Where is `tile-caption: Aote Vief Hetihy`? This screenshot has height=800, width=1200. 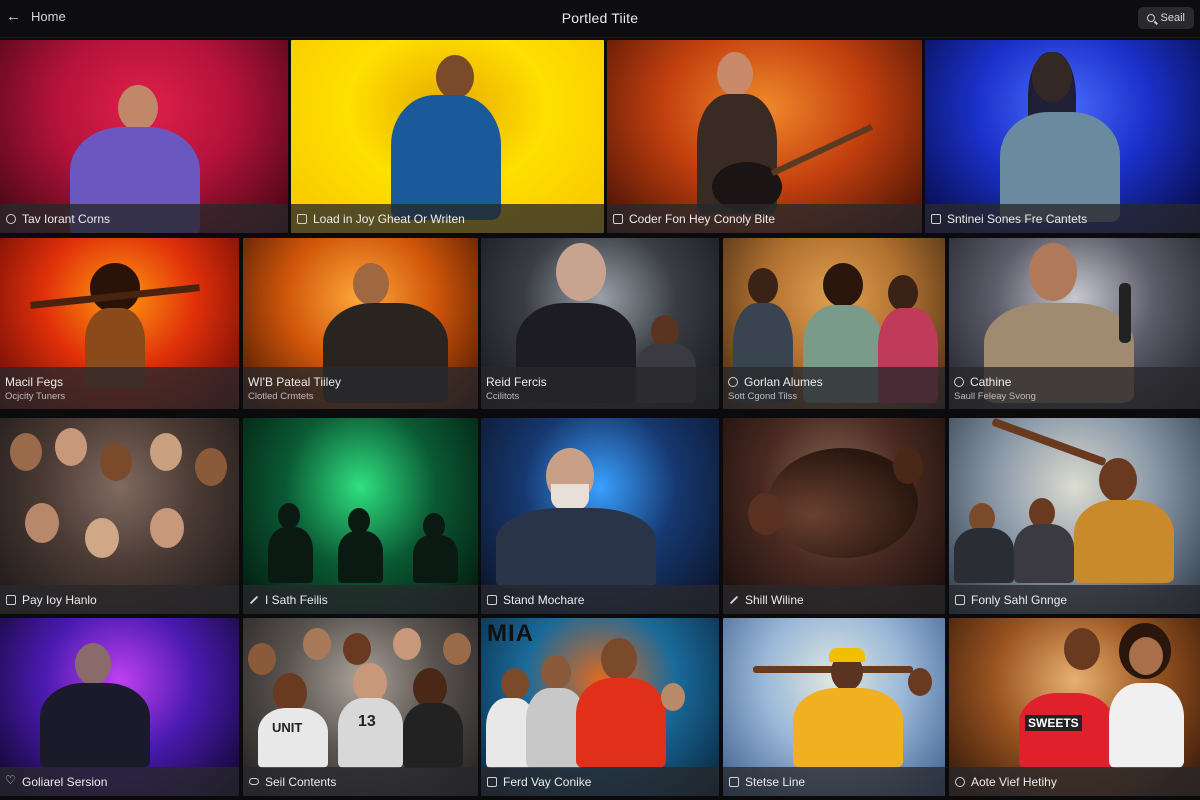 tile-caption: Aote Vief Hetihy is located at coordinates (1074, 781).